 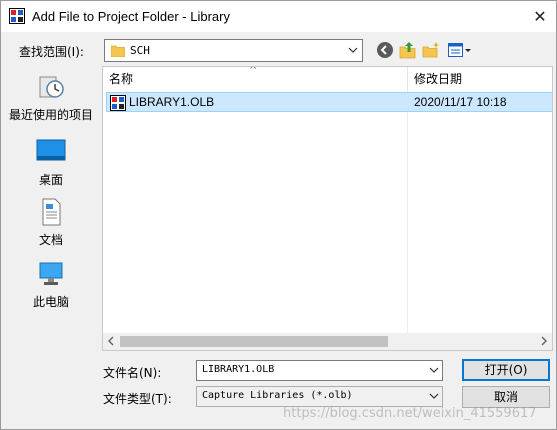 I want to click on this-pc-icon, so click(x=51, y=274).